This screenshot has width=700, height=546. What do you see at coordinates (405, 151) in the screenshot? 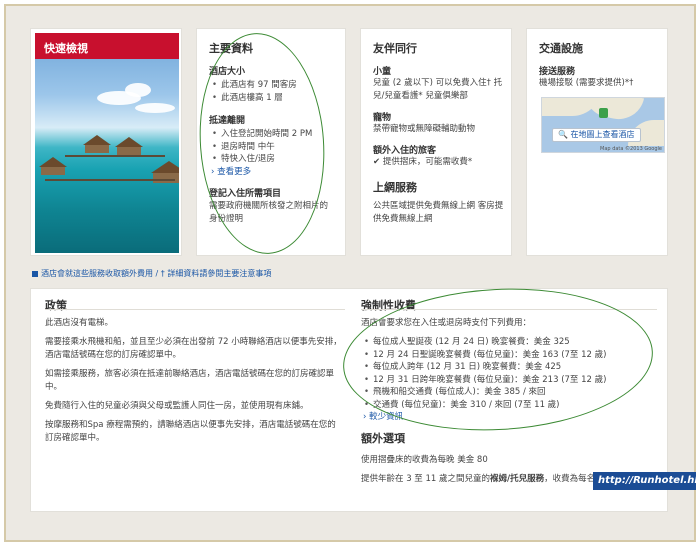
I see `extra-guests-heading: 額外入住的旅客` at bounding box center [405, 151].